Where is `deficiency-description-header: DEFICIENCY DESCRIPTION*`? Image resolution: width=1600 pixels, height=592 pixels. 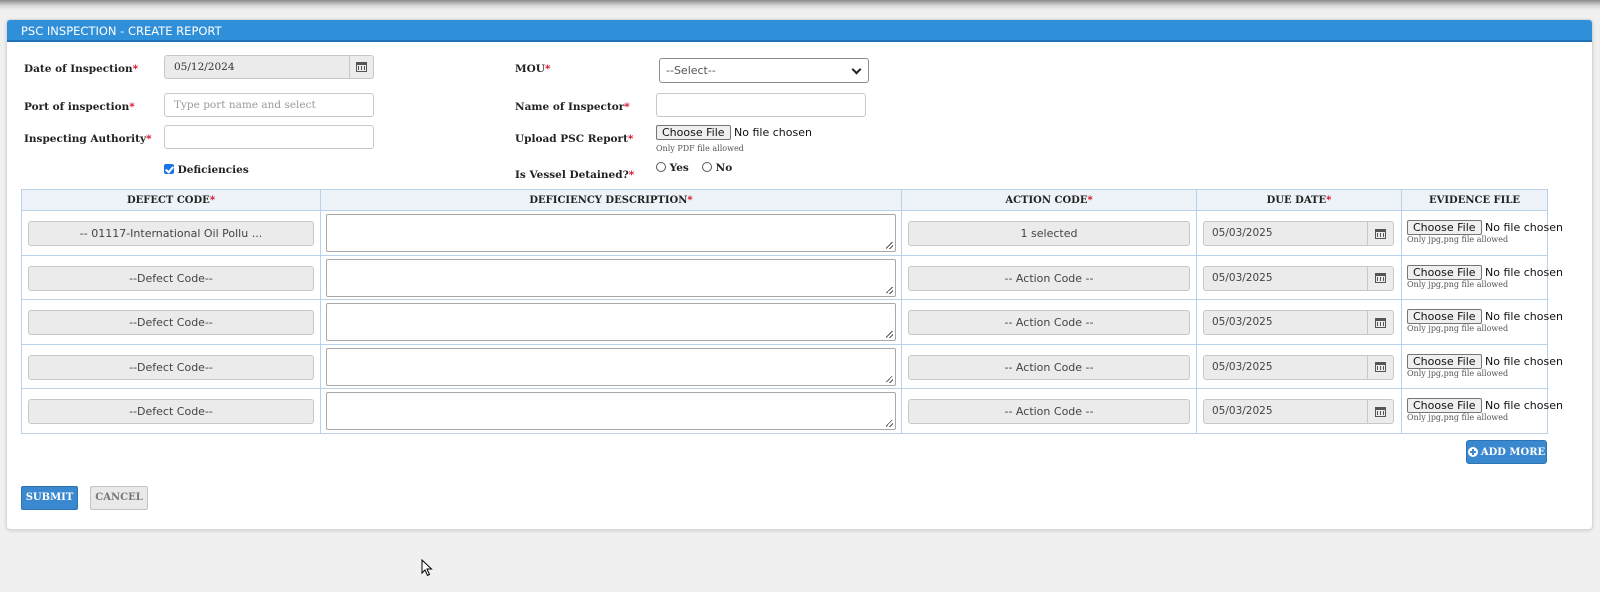 deficiency-description-header: DEFICIENCY DESCRIPTION* is located at coordinates (611, 200).